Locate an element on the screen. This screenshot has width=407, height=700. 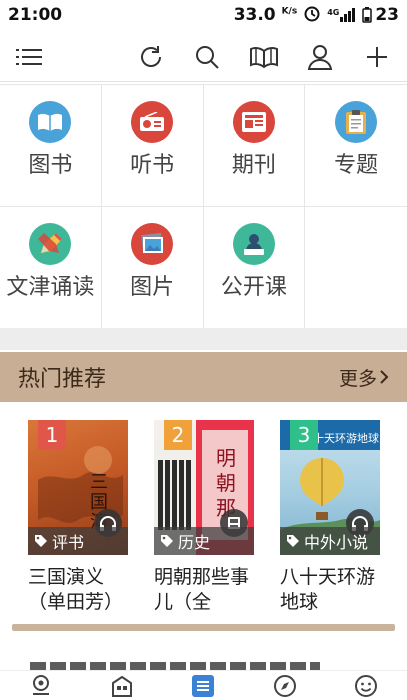
add-icon is located at coordinates (377, 57).